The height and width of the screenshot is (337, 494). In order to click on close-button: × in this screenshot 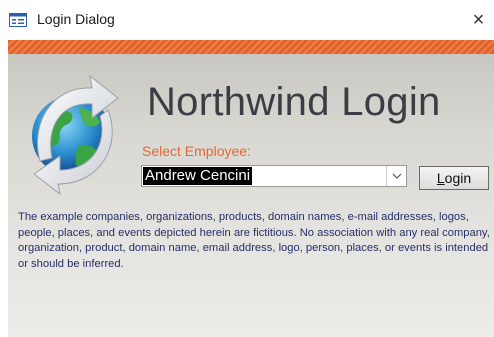, I will do `click(478, 20)`.